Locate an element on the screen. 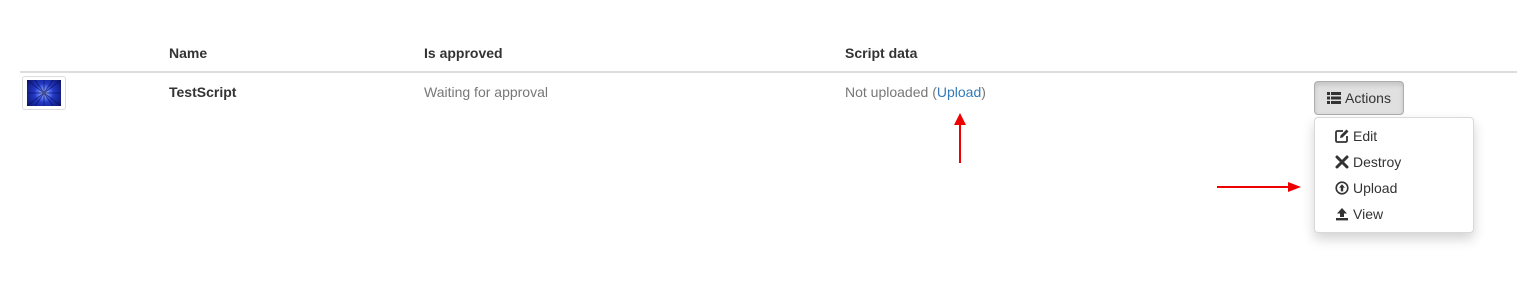 Image resolution: width=1517 pixels, height=307 pixels. remove-icon is located at coordinates (1342, 162).